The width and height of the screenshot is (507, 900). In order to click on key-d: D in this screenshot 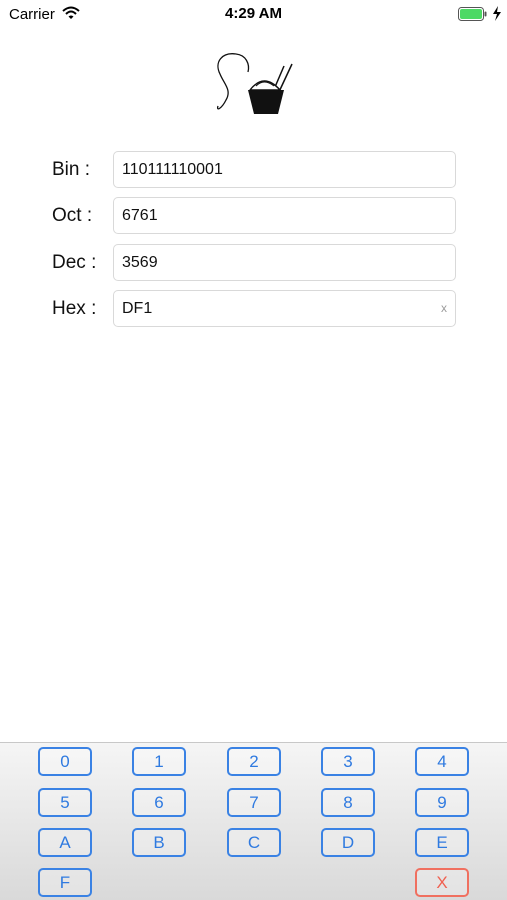, I will do `click(348, 842)`.